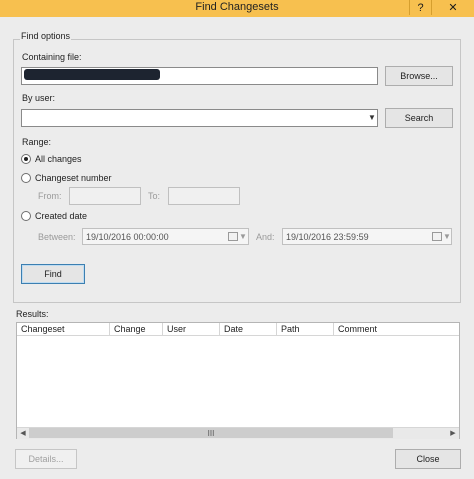 This screenshot has height=479, width=474. I want to click on help-button: ?, so click(420, 7).